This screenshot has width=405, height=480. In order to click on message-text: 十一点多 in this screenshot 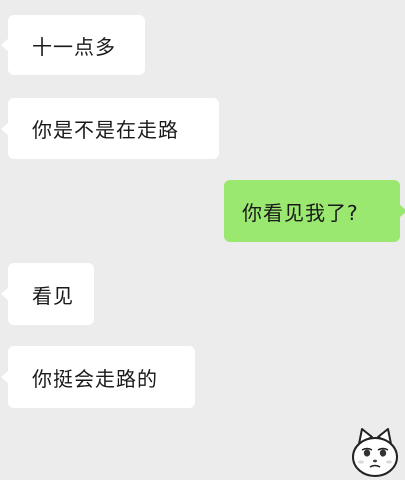, I will do `click(74, 46)`.